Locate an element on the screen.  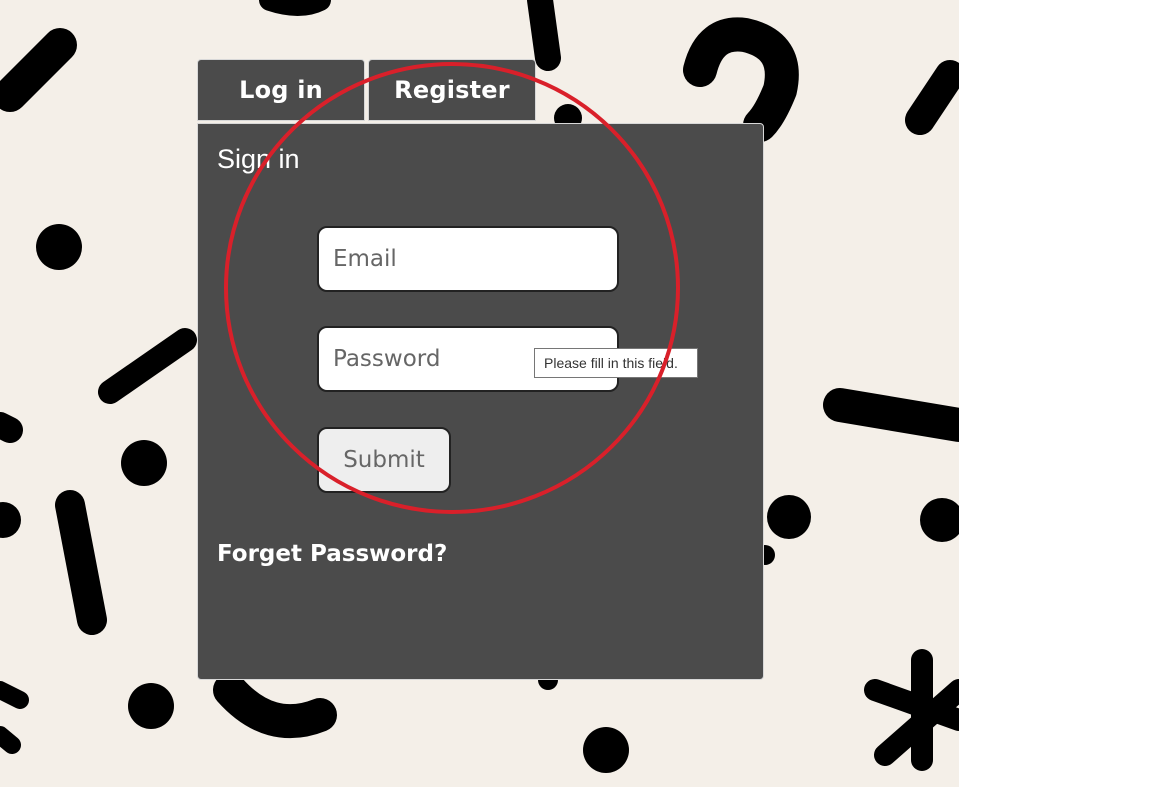
validation-tooltip: Please fill in this field. is located at coordinates (616, 363).